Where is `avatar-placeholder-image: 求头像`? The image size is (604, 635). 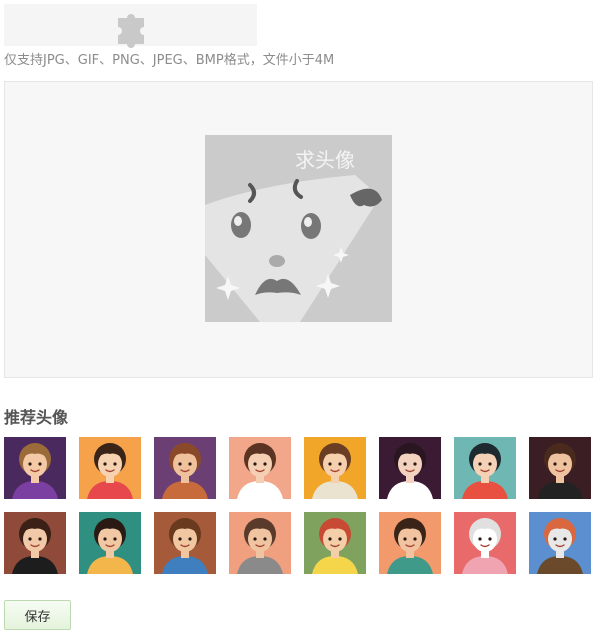
avatar-placeholder-image: 求头像 is located at coordinates (298, 228).